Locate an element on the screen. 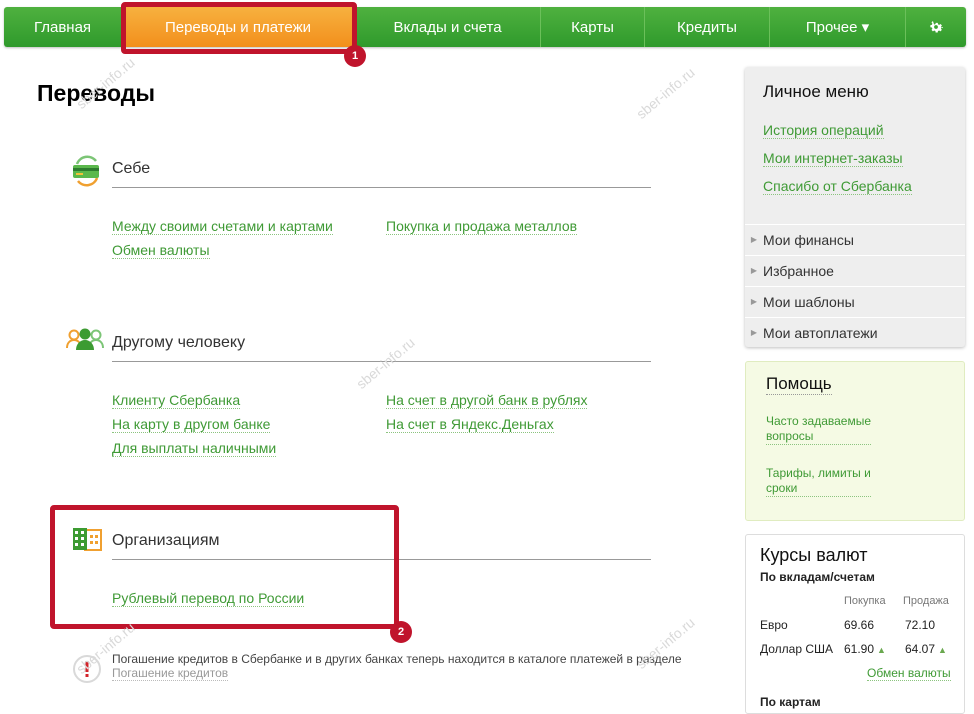 The height and width of the screenshot is (714, 974). link-exchange-currency: Обмен валюты is located at coordinates (909, 673).